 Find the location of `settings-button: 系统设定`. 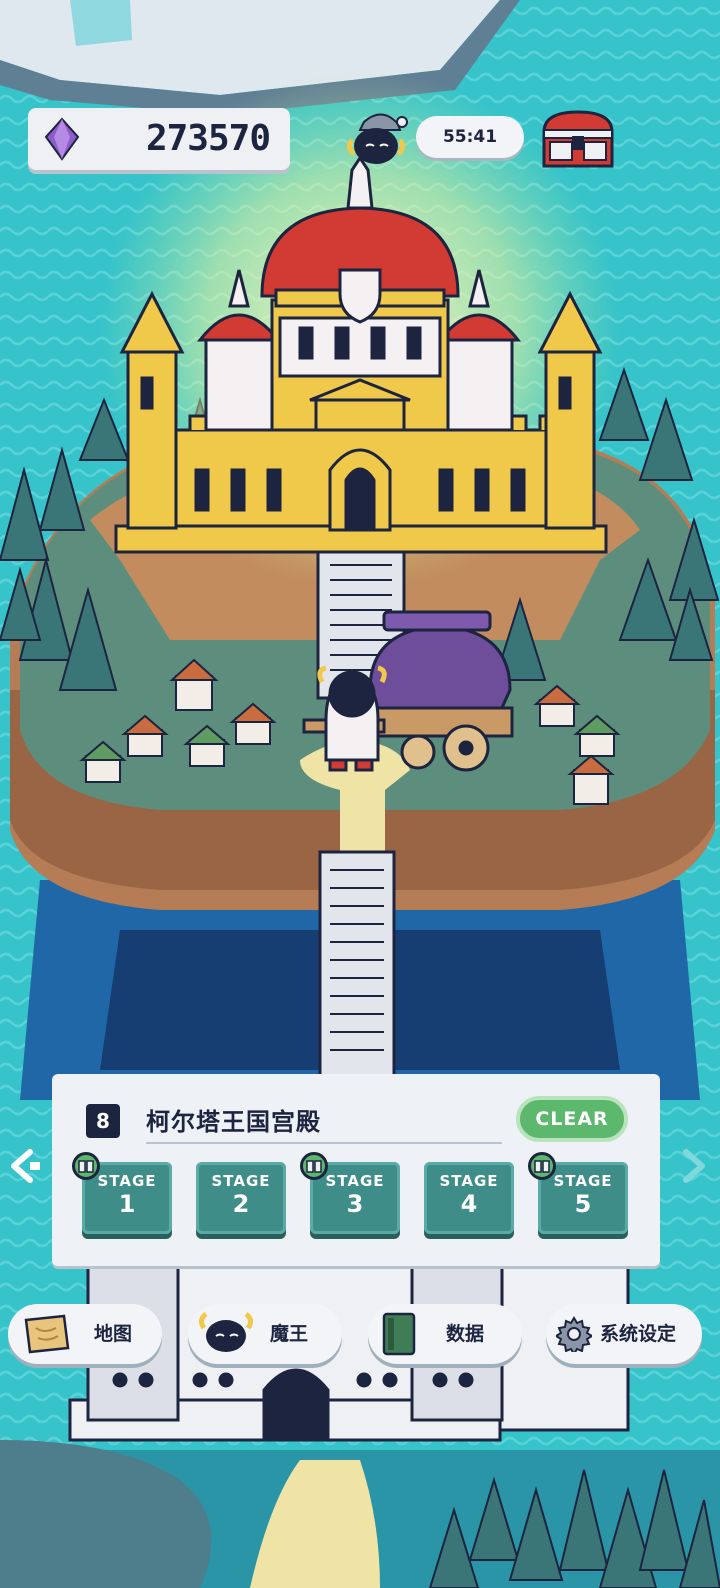

settings-button: 系统设定 is located at coordinates (624, 1334).